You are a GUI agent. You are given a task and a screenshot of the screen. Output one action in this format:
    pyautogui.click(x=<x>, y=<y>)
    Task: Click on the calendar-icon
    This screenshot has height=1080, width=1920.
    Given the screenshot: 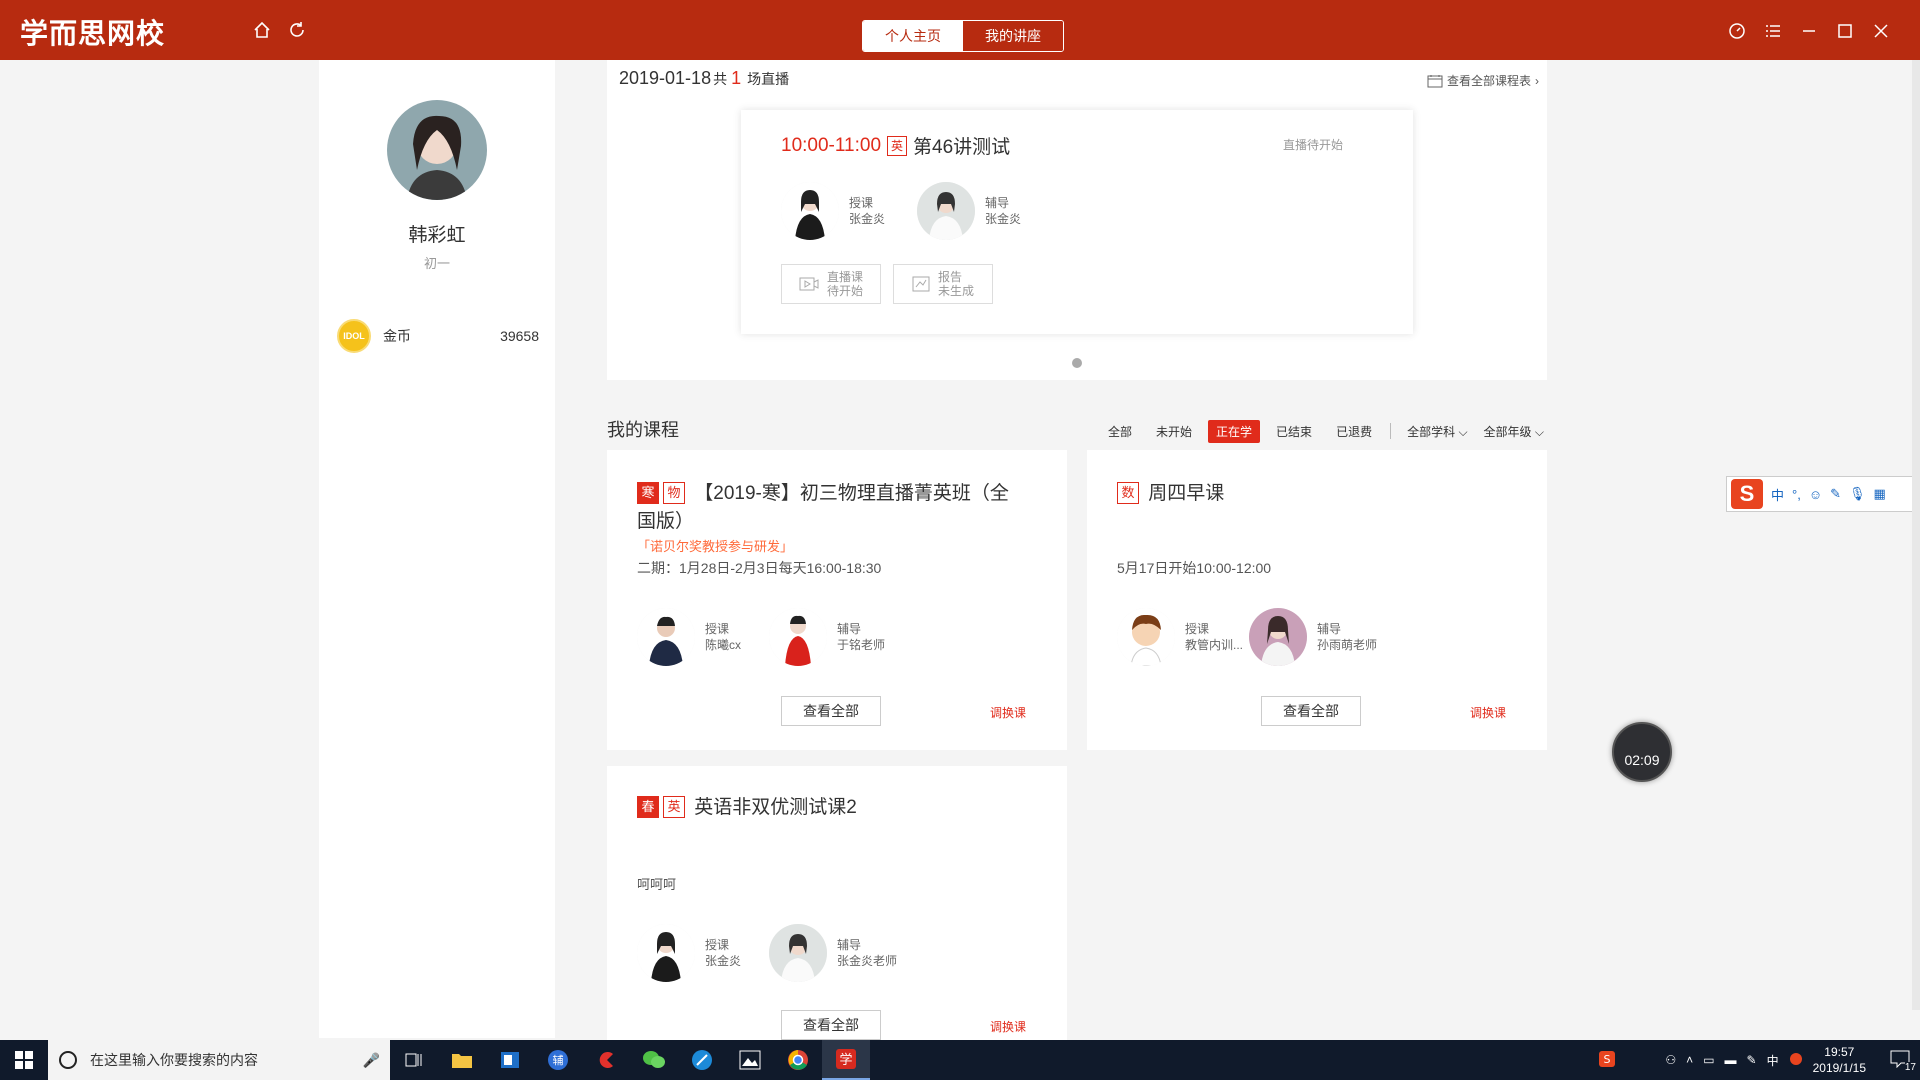 What is the action you would take?
    pyautogui.click(x=1435, y=80)
    